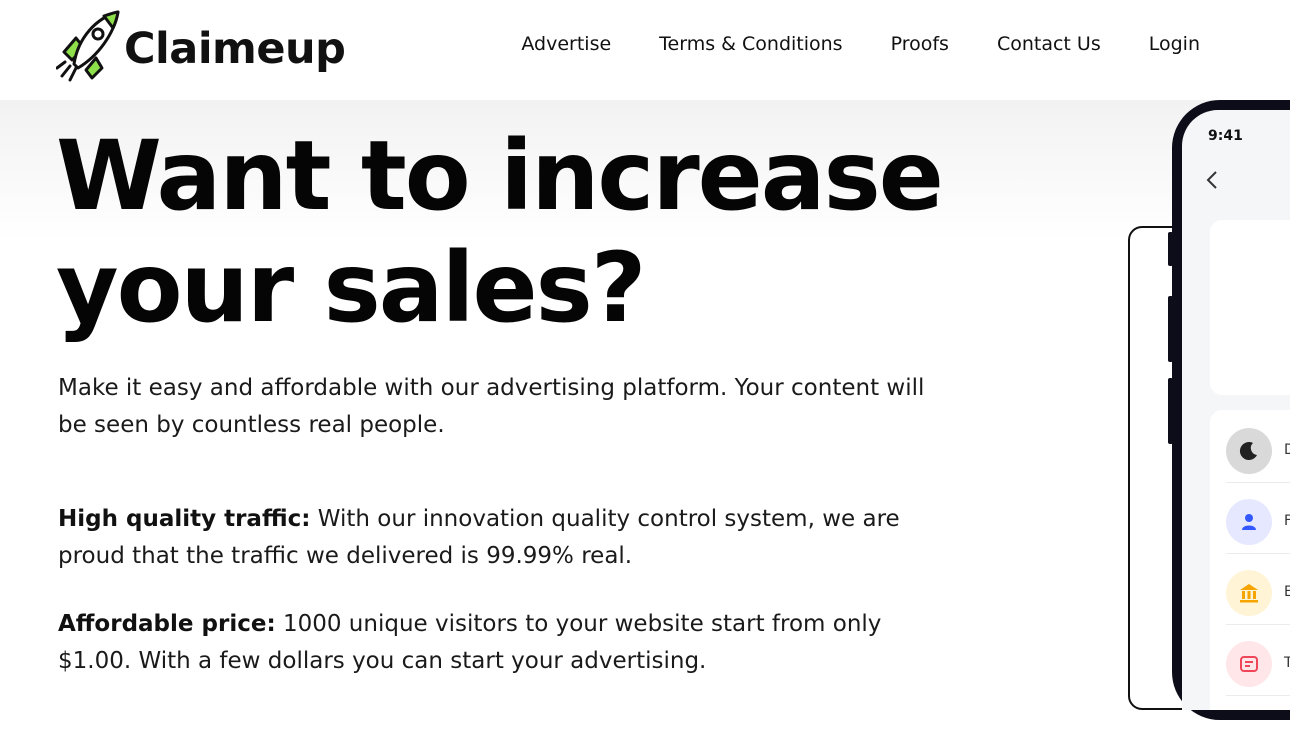 This screenshot has height=735, width=1290. What do you see at coordinates (1249, 664) in the screenshot?
I see `ticket-icon` at bounding box center [1249, 664].